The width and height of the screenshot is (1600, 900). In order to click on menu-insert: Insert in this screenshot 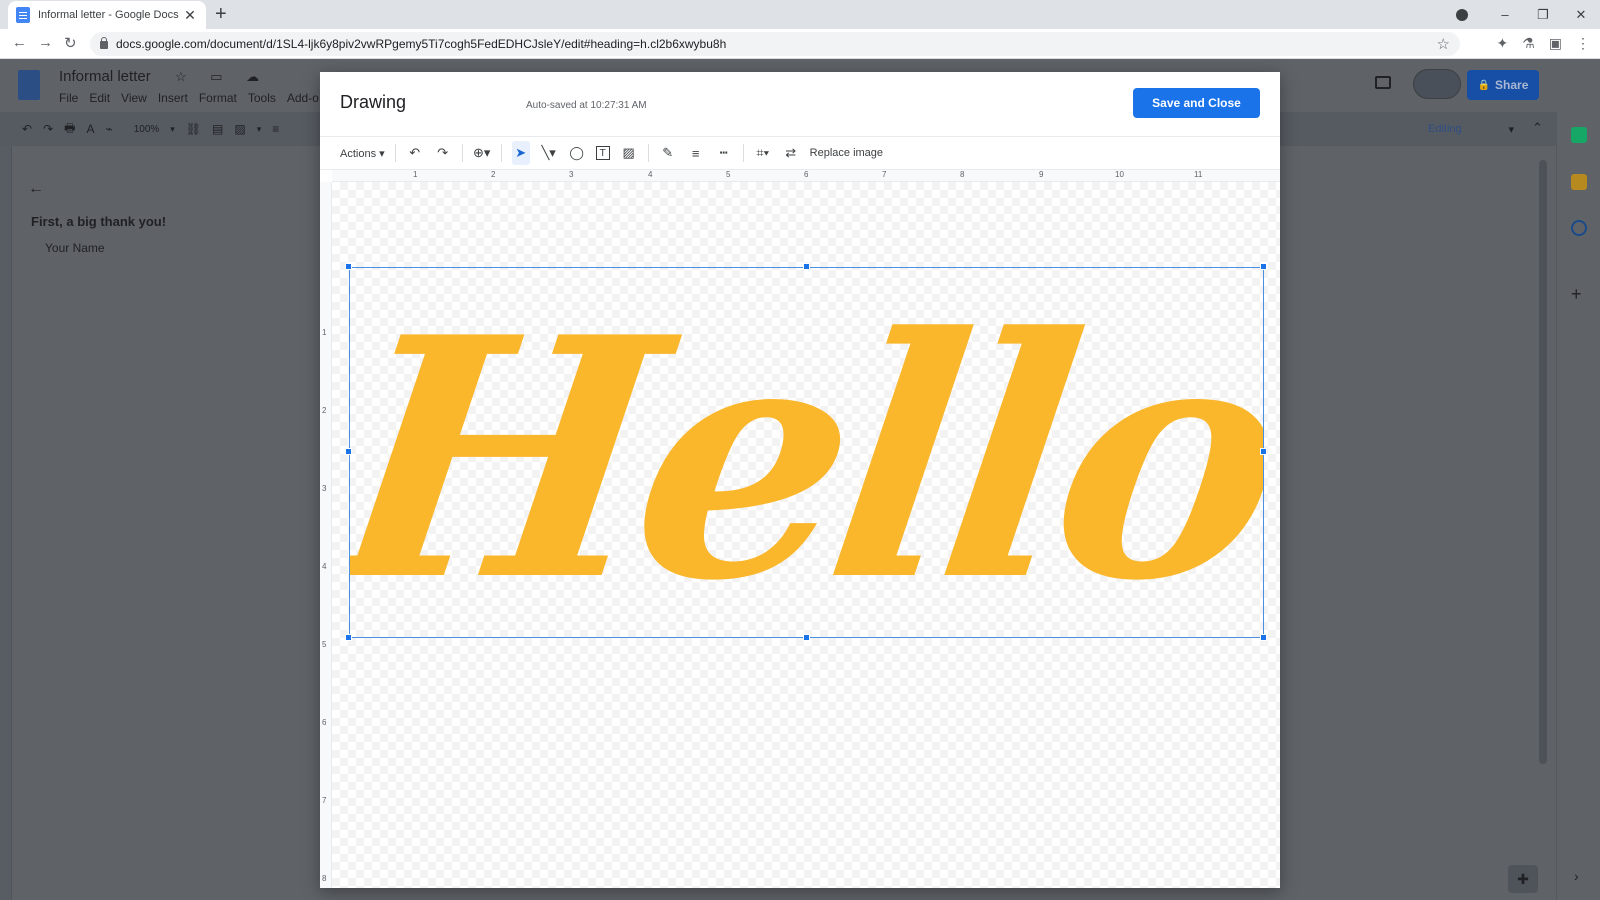, I will do `click(173, 98)`.